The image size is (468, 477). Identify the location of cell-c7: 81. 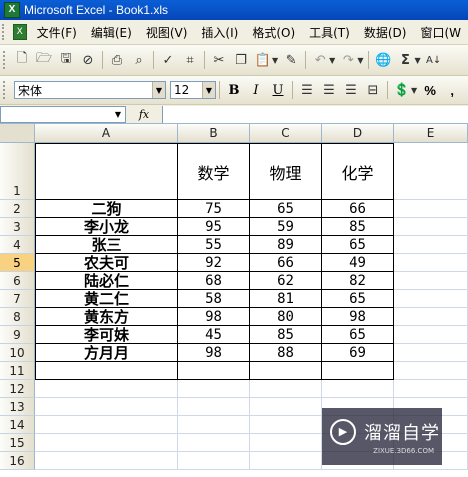
(286, 299).